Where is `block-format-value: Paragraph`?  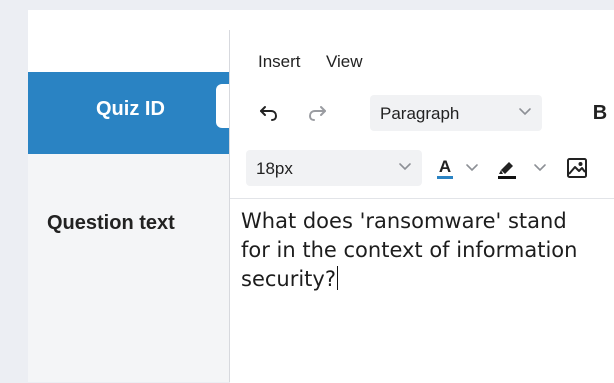
block-format-value: Paragraph is located at coordinates (420, 113).